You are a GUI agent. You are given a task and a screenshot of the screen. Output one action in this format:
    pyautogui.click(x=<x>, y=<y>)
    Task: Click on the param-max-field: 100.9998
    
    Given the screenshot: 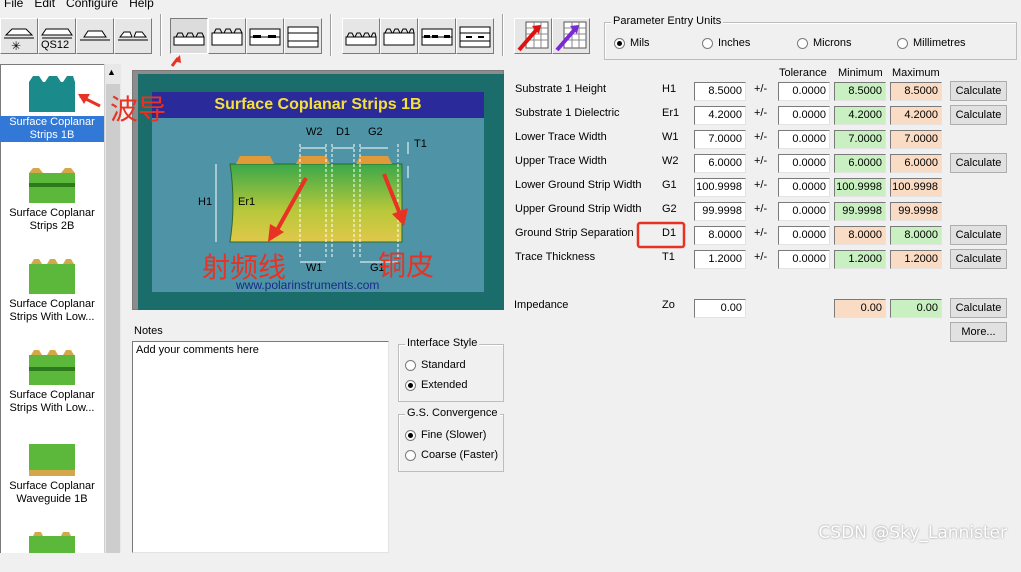 What is the action you would take?
    pyautogui.click(x=916, y=187)
    